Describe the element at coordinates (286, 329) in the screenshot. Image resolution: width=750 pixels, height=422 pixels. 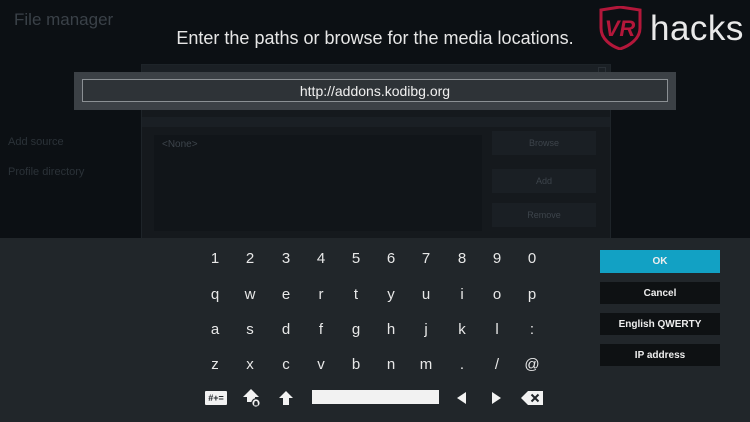
I see `key-d: d` at that location.